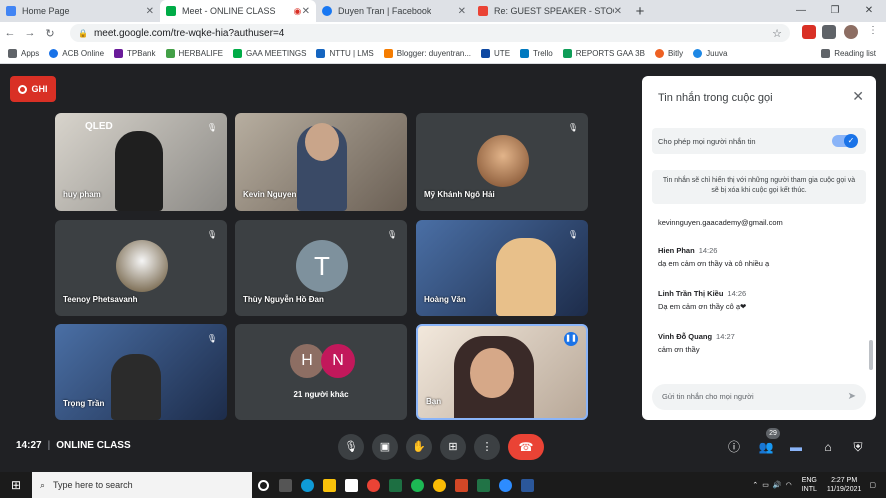 Image resolution: width=886 pixels, height=498 pixels. I want to click on reload-icon: ↻, so click(50, 33).